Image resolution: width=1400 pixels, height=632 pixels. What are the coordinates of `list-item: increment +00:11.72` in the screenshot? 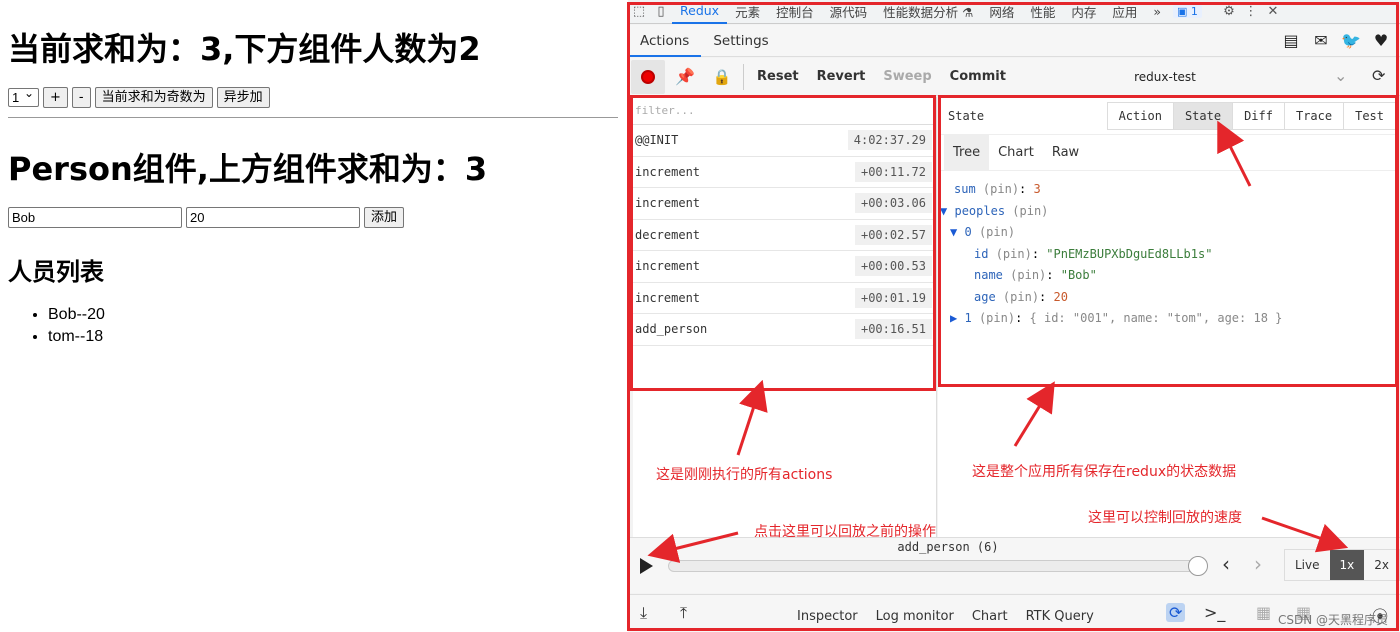 It's located at (784, 172).